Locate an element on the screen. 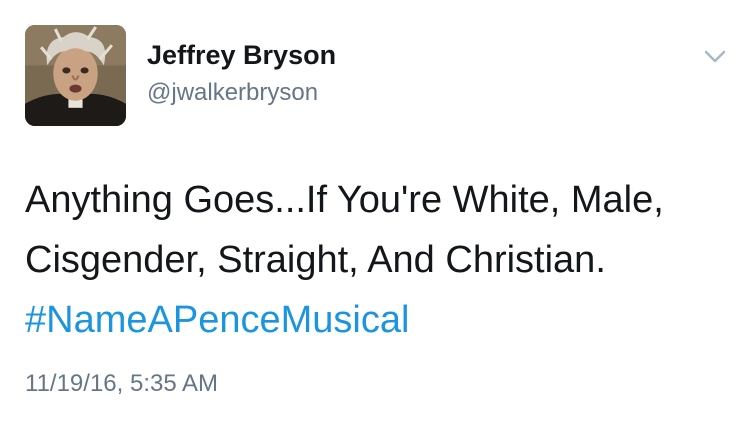 This screenshot has height=426, width=750. tweet-timestamp: 11/19/16, 5:35 AM is located at coordinates (121, 384).